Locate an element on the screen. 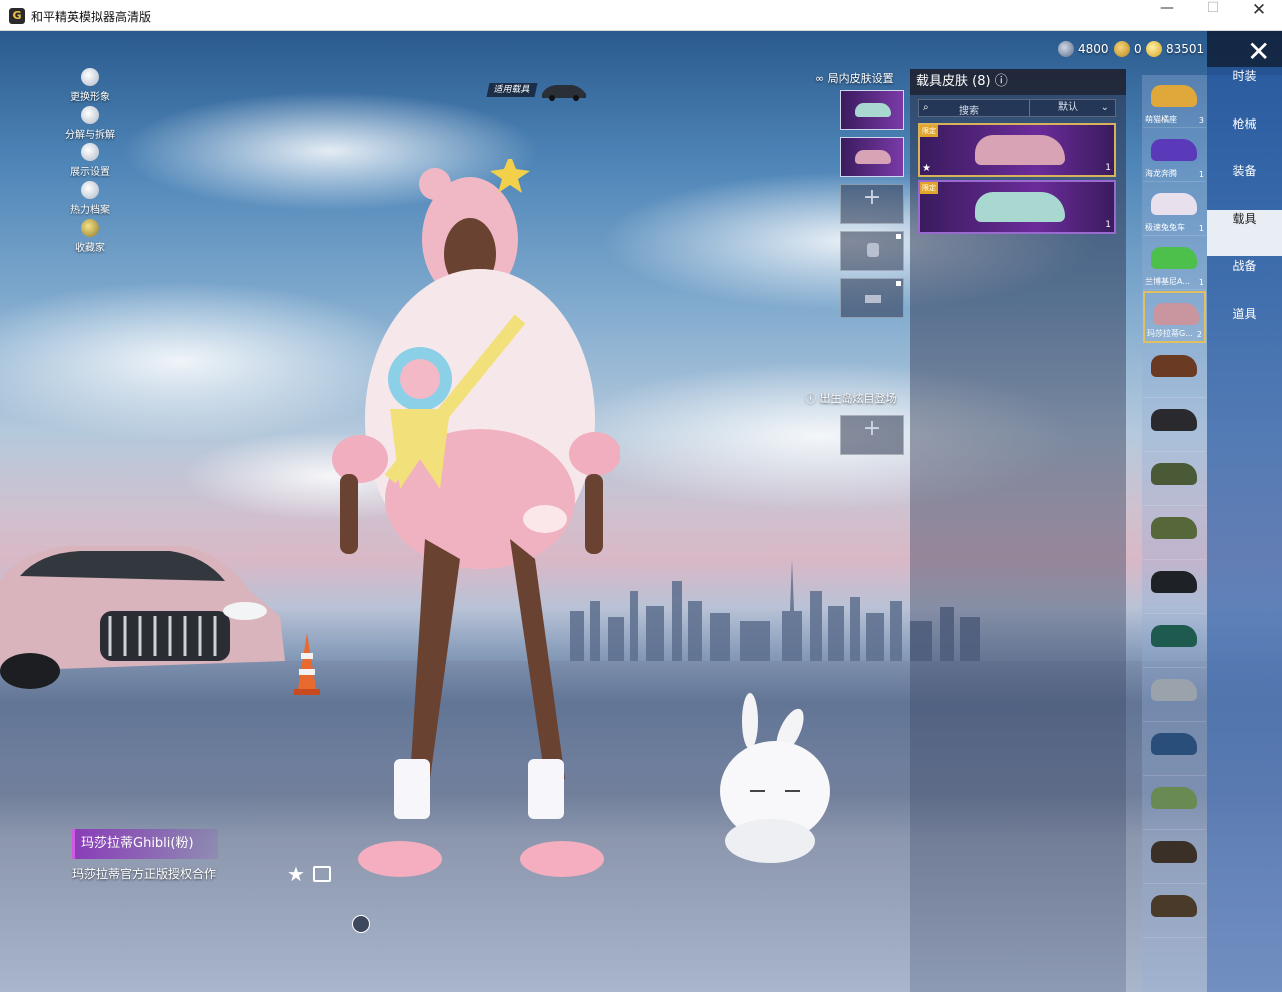 This screenshot has height=992, width=1282. nav-tab-vehicles: 载具 is located at coordinates (1244, 233).